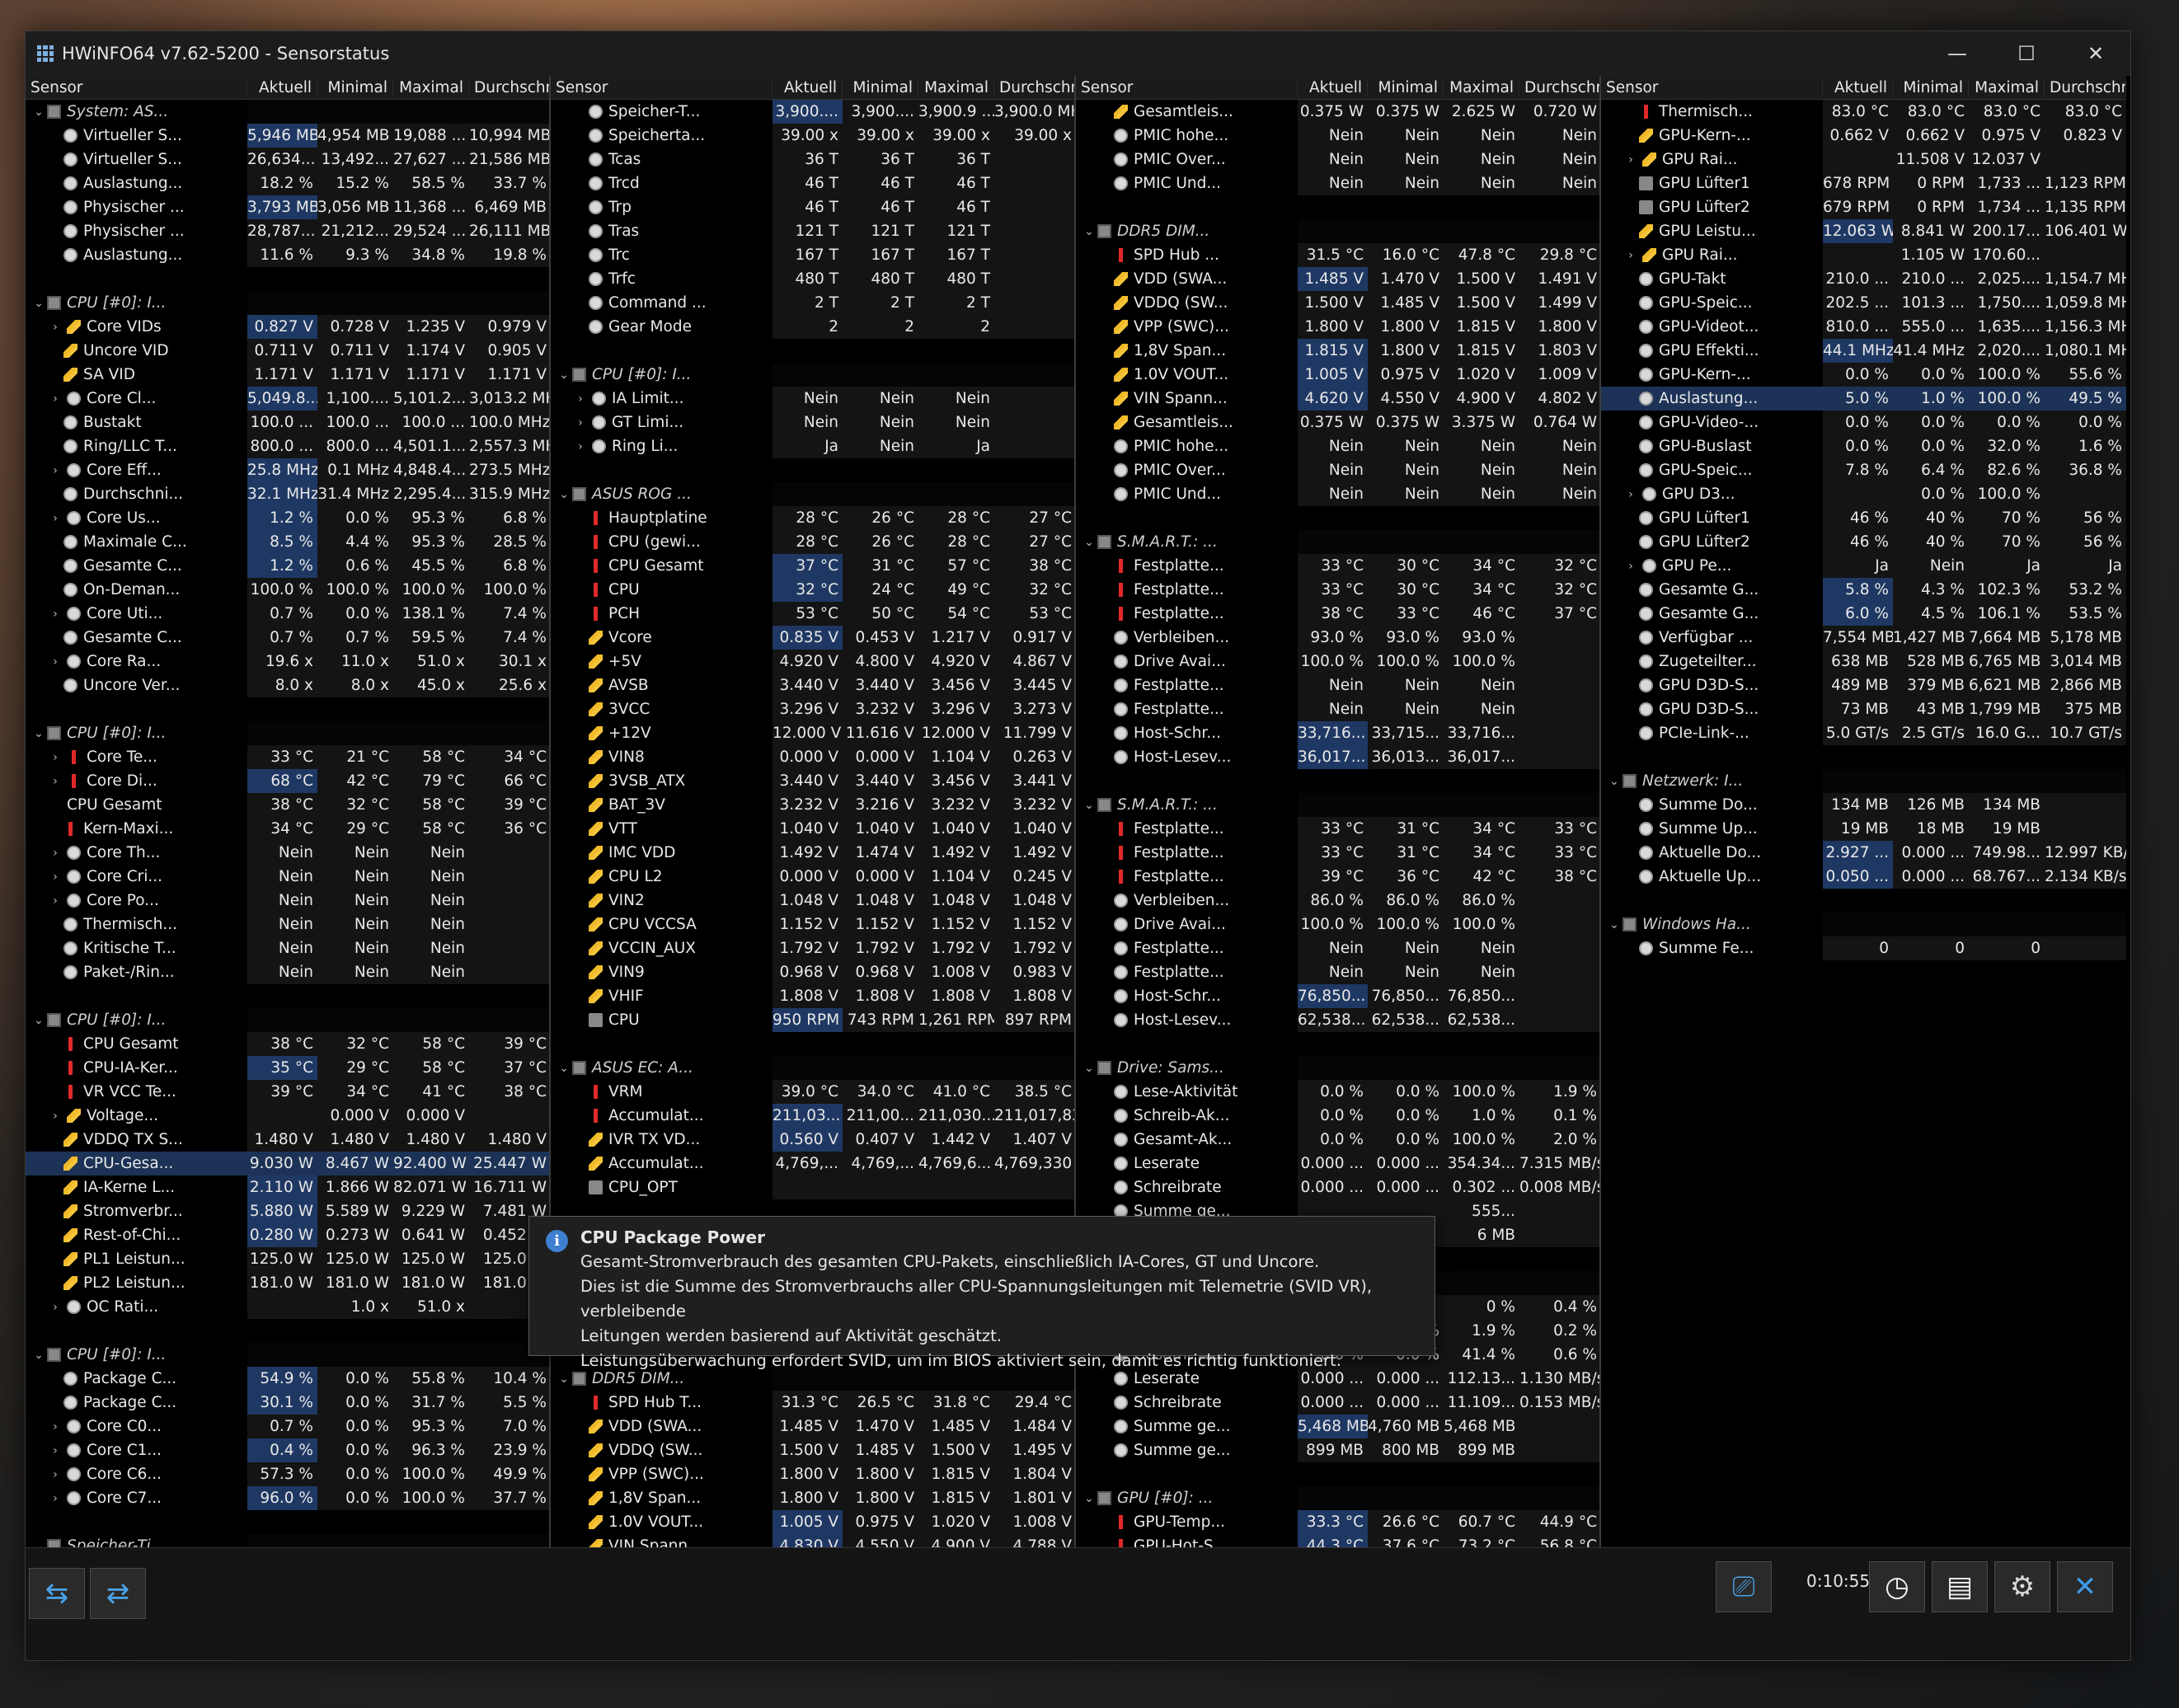  Describe the element at coordinates (288, 853) in the screenshot. I see `sensor-row: › Core Th... Nein Nein Nein` at that location.